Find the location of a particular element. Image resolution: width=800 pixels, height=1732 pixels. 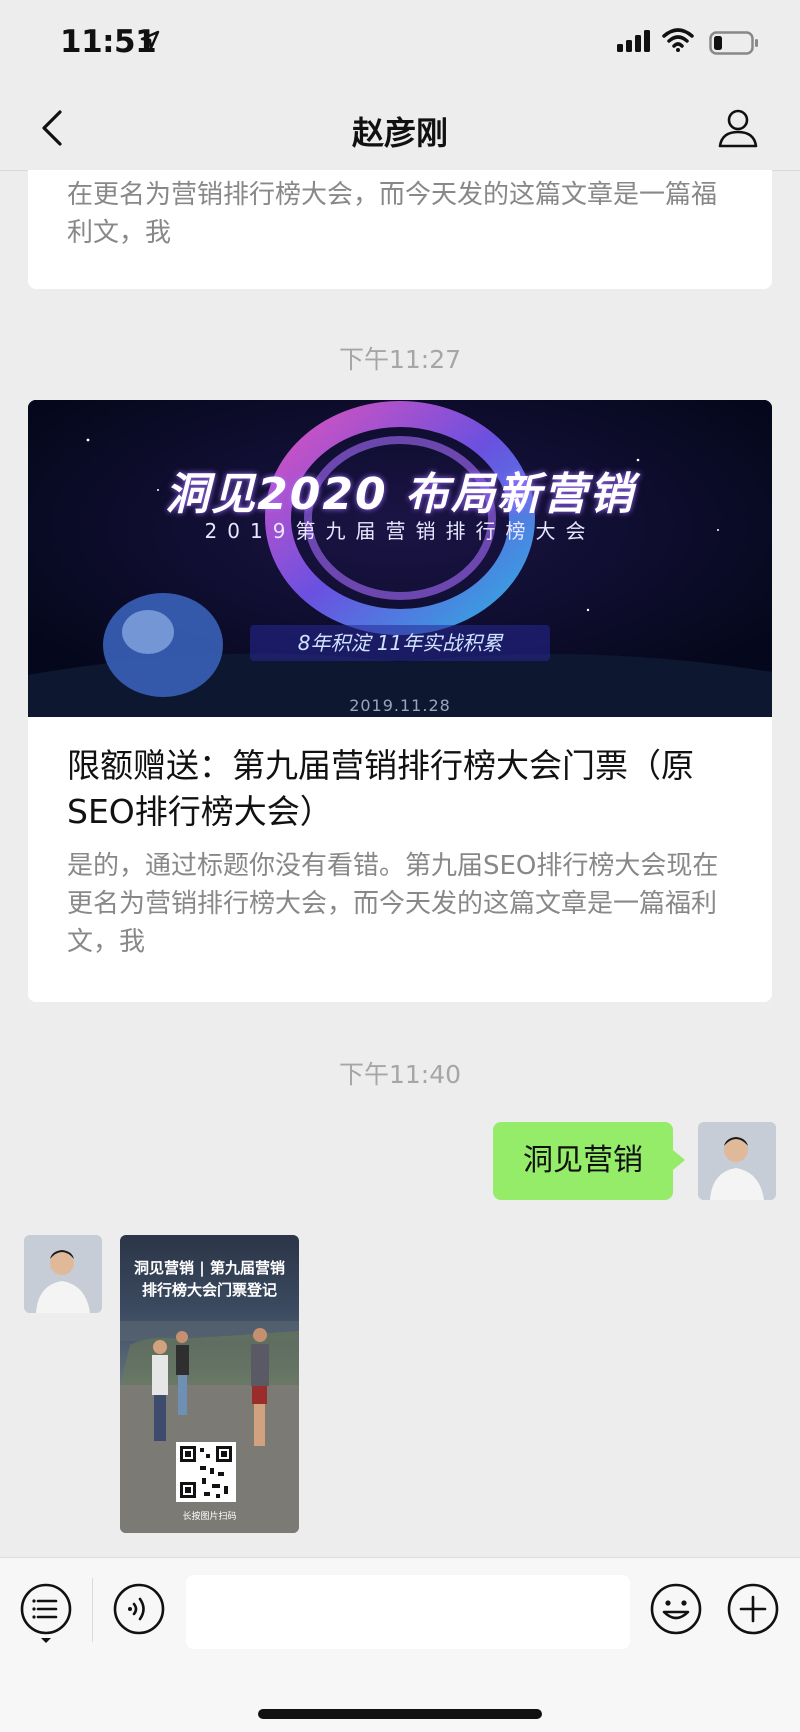

banner-subtitle: 2019第九届营销排行榜大会 is located at coordinates (400, 531).